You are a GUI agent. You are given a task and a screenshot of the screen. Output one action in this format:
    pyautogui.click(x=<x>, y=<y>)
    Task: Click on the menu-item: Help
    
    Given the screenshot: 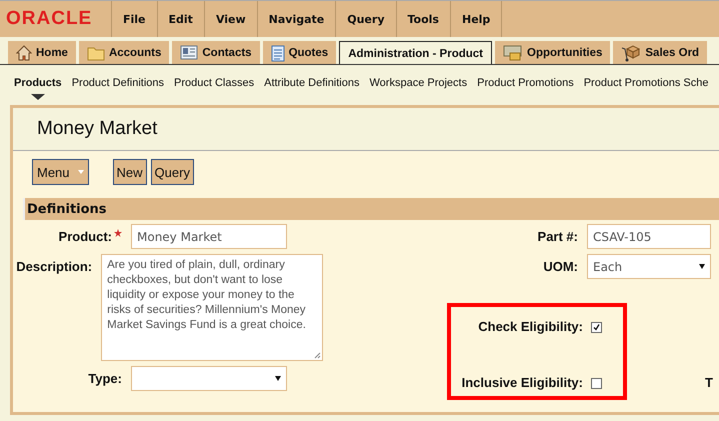 What is the action you would take?
    pyautogui.click(x=476, y=19)
    